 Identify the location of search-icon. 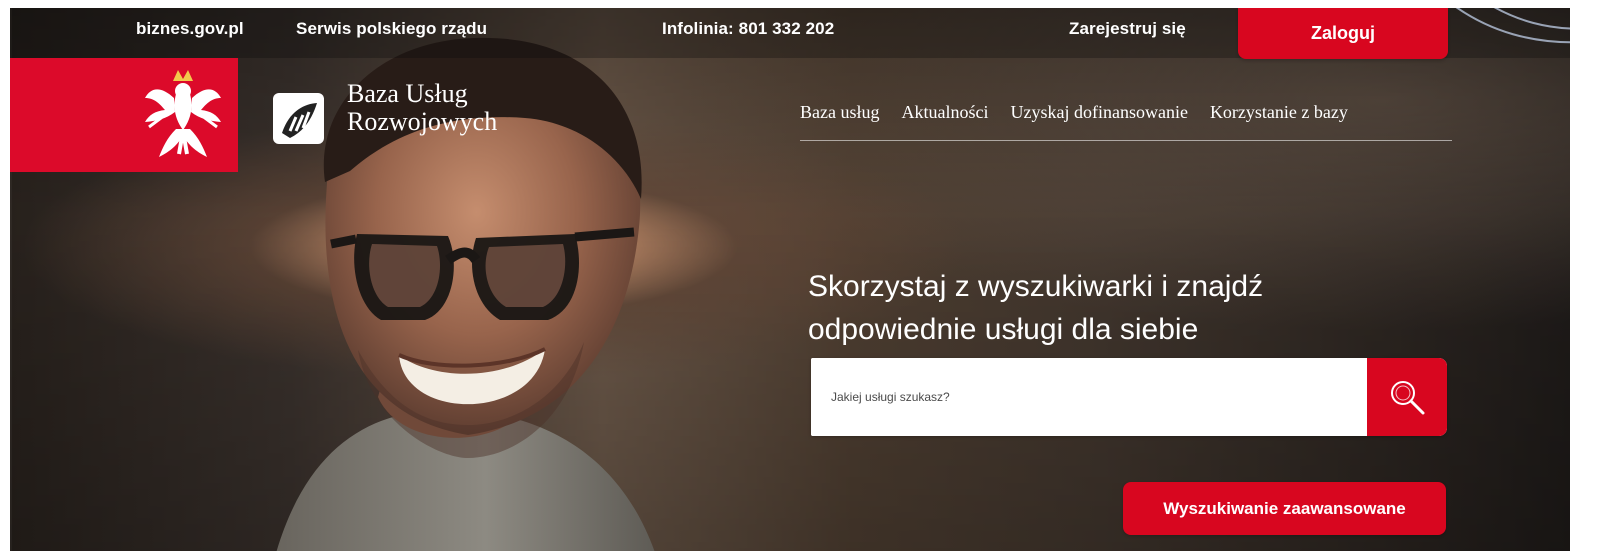
(1408, 398).